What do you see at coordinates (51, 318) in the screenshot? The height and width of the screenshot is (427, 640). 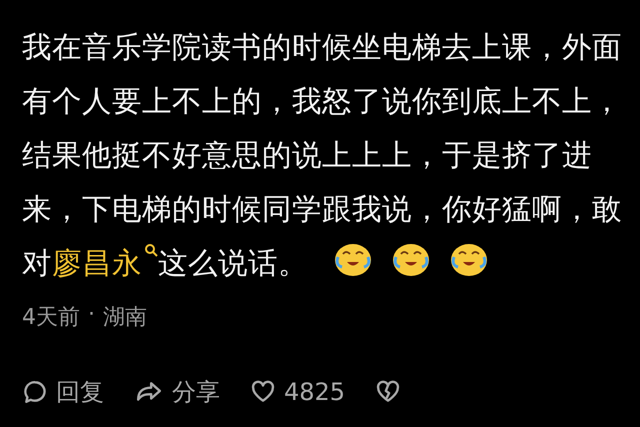 I see `post-time: 4天前` at bounding box center [51, 318].